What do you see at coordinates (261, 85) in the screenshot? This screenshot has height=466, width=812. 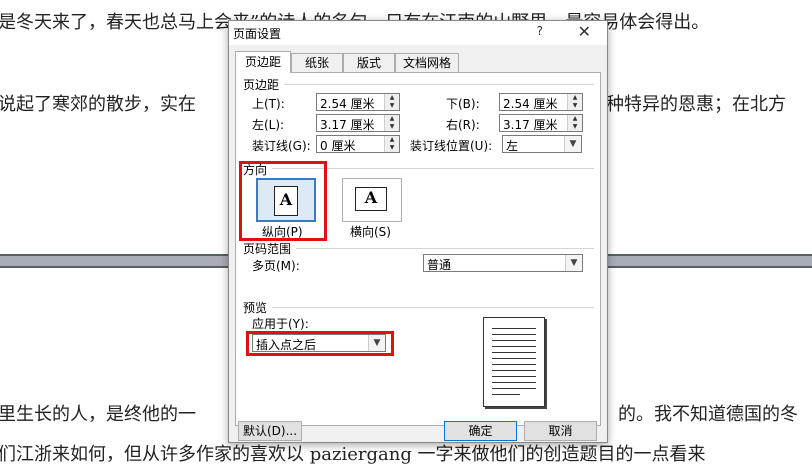 I see `margins-group-label: 页边距` at bounding box center [261, 85].